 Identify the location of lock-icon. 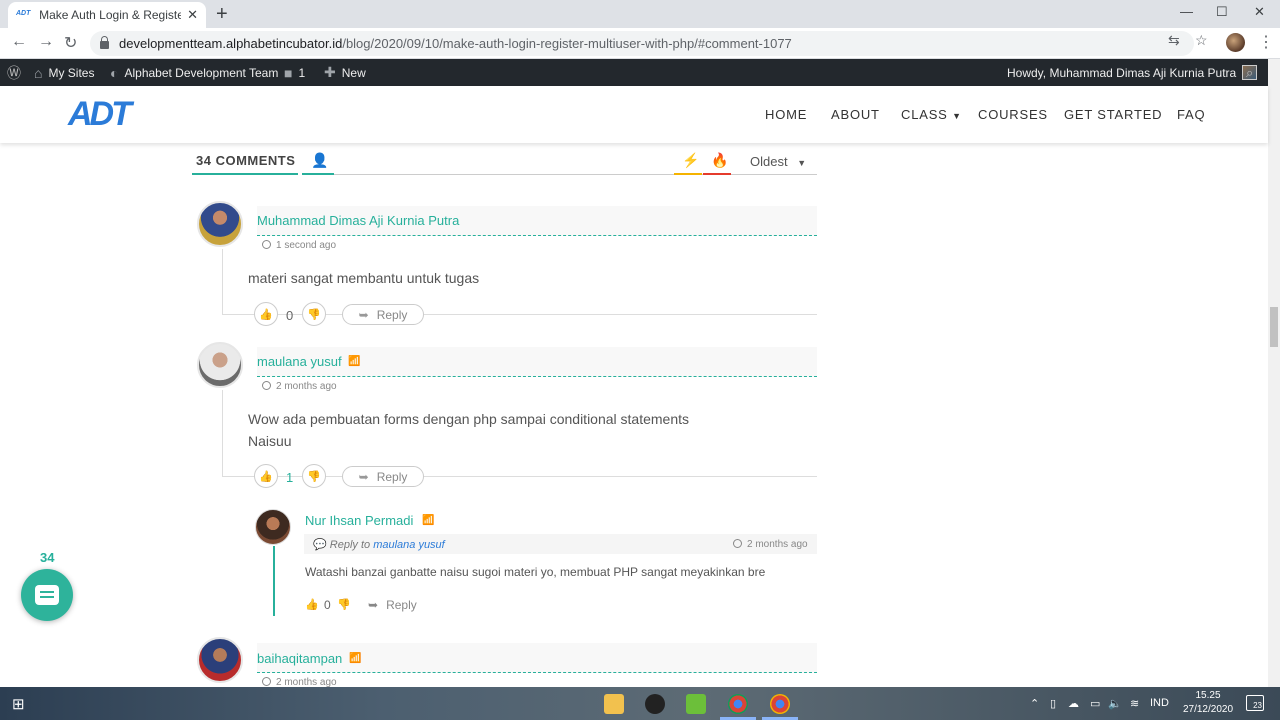
(104, 42).